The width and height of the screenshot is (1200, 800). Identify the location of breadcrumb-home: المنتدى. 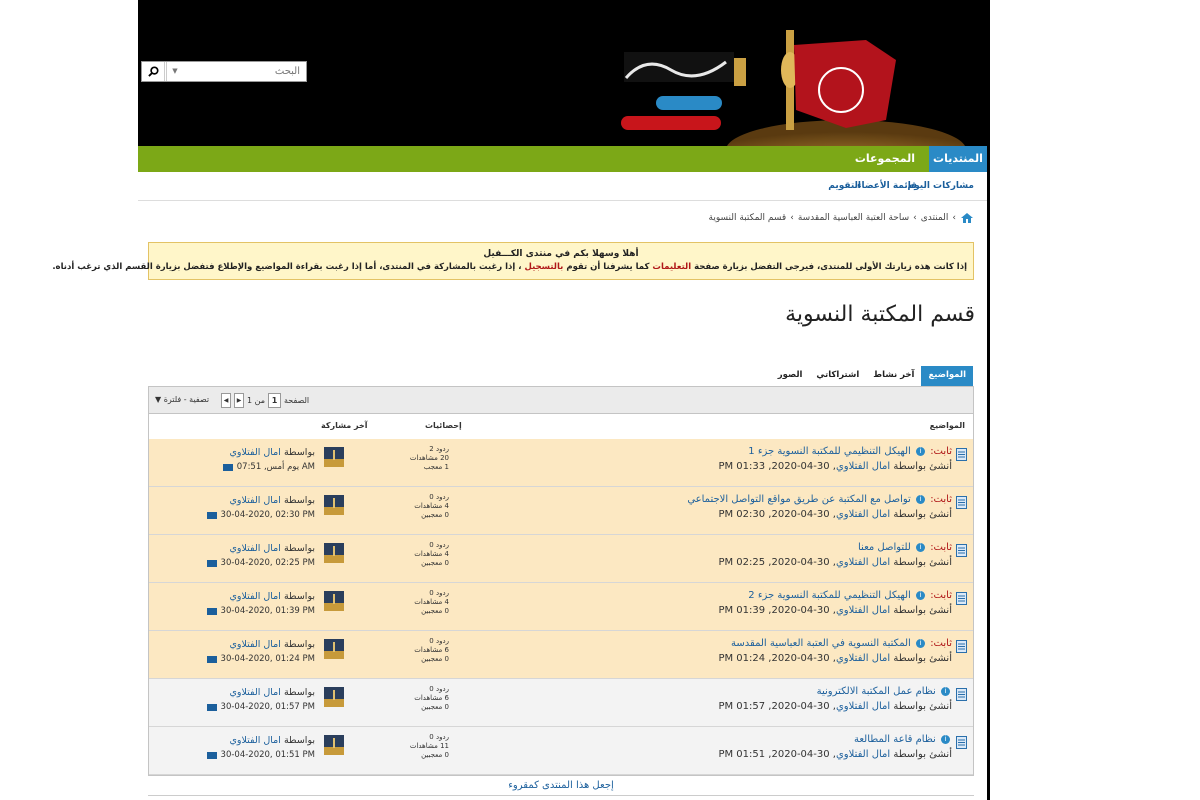
(935, 218).